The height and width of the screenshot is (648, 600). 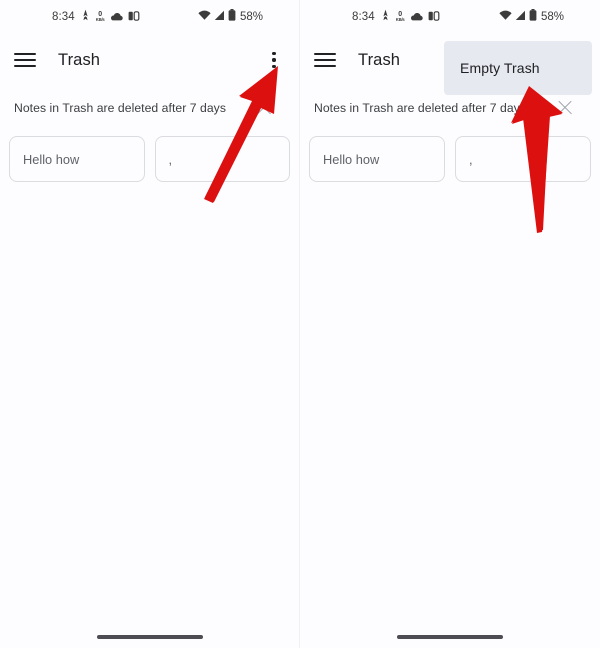 What do you see at coordinates (149, 60) in the screenshot?
I see `app-bar: Trash` at bounding box center [149, 60].